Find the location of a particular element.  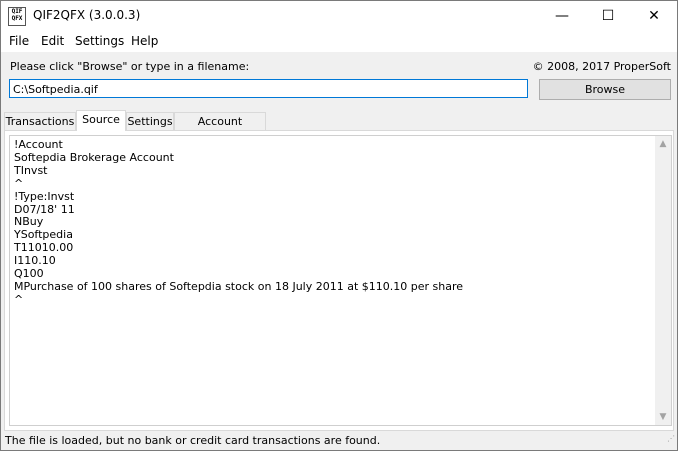

resize-grip-icon: ⋰ is located at coordinates (671, 439).